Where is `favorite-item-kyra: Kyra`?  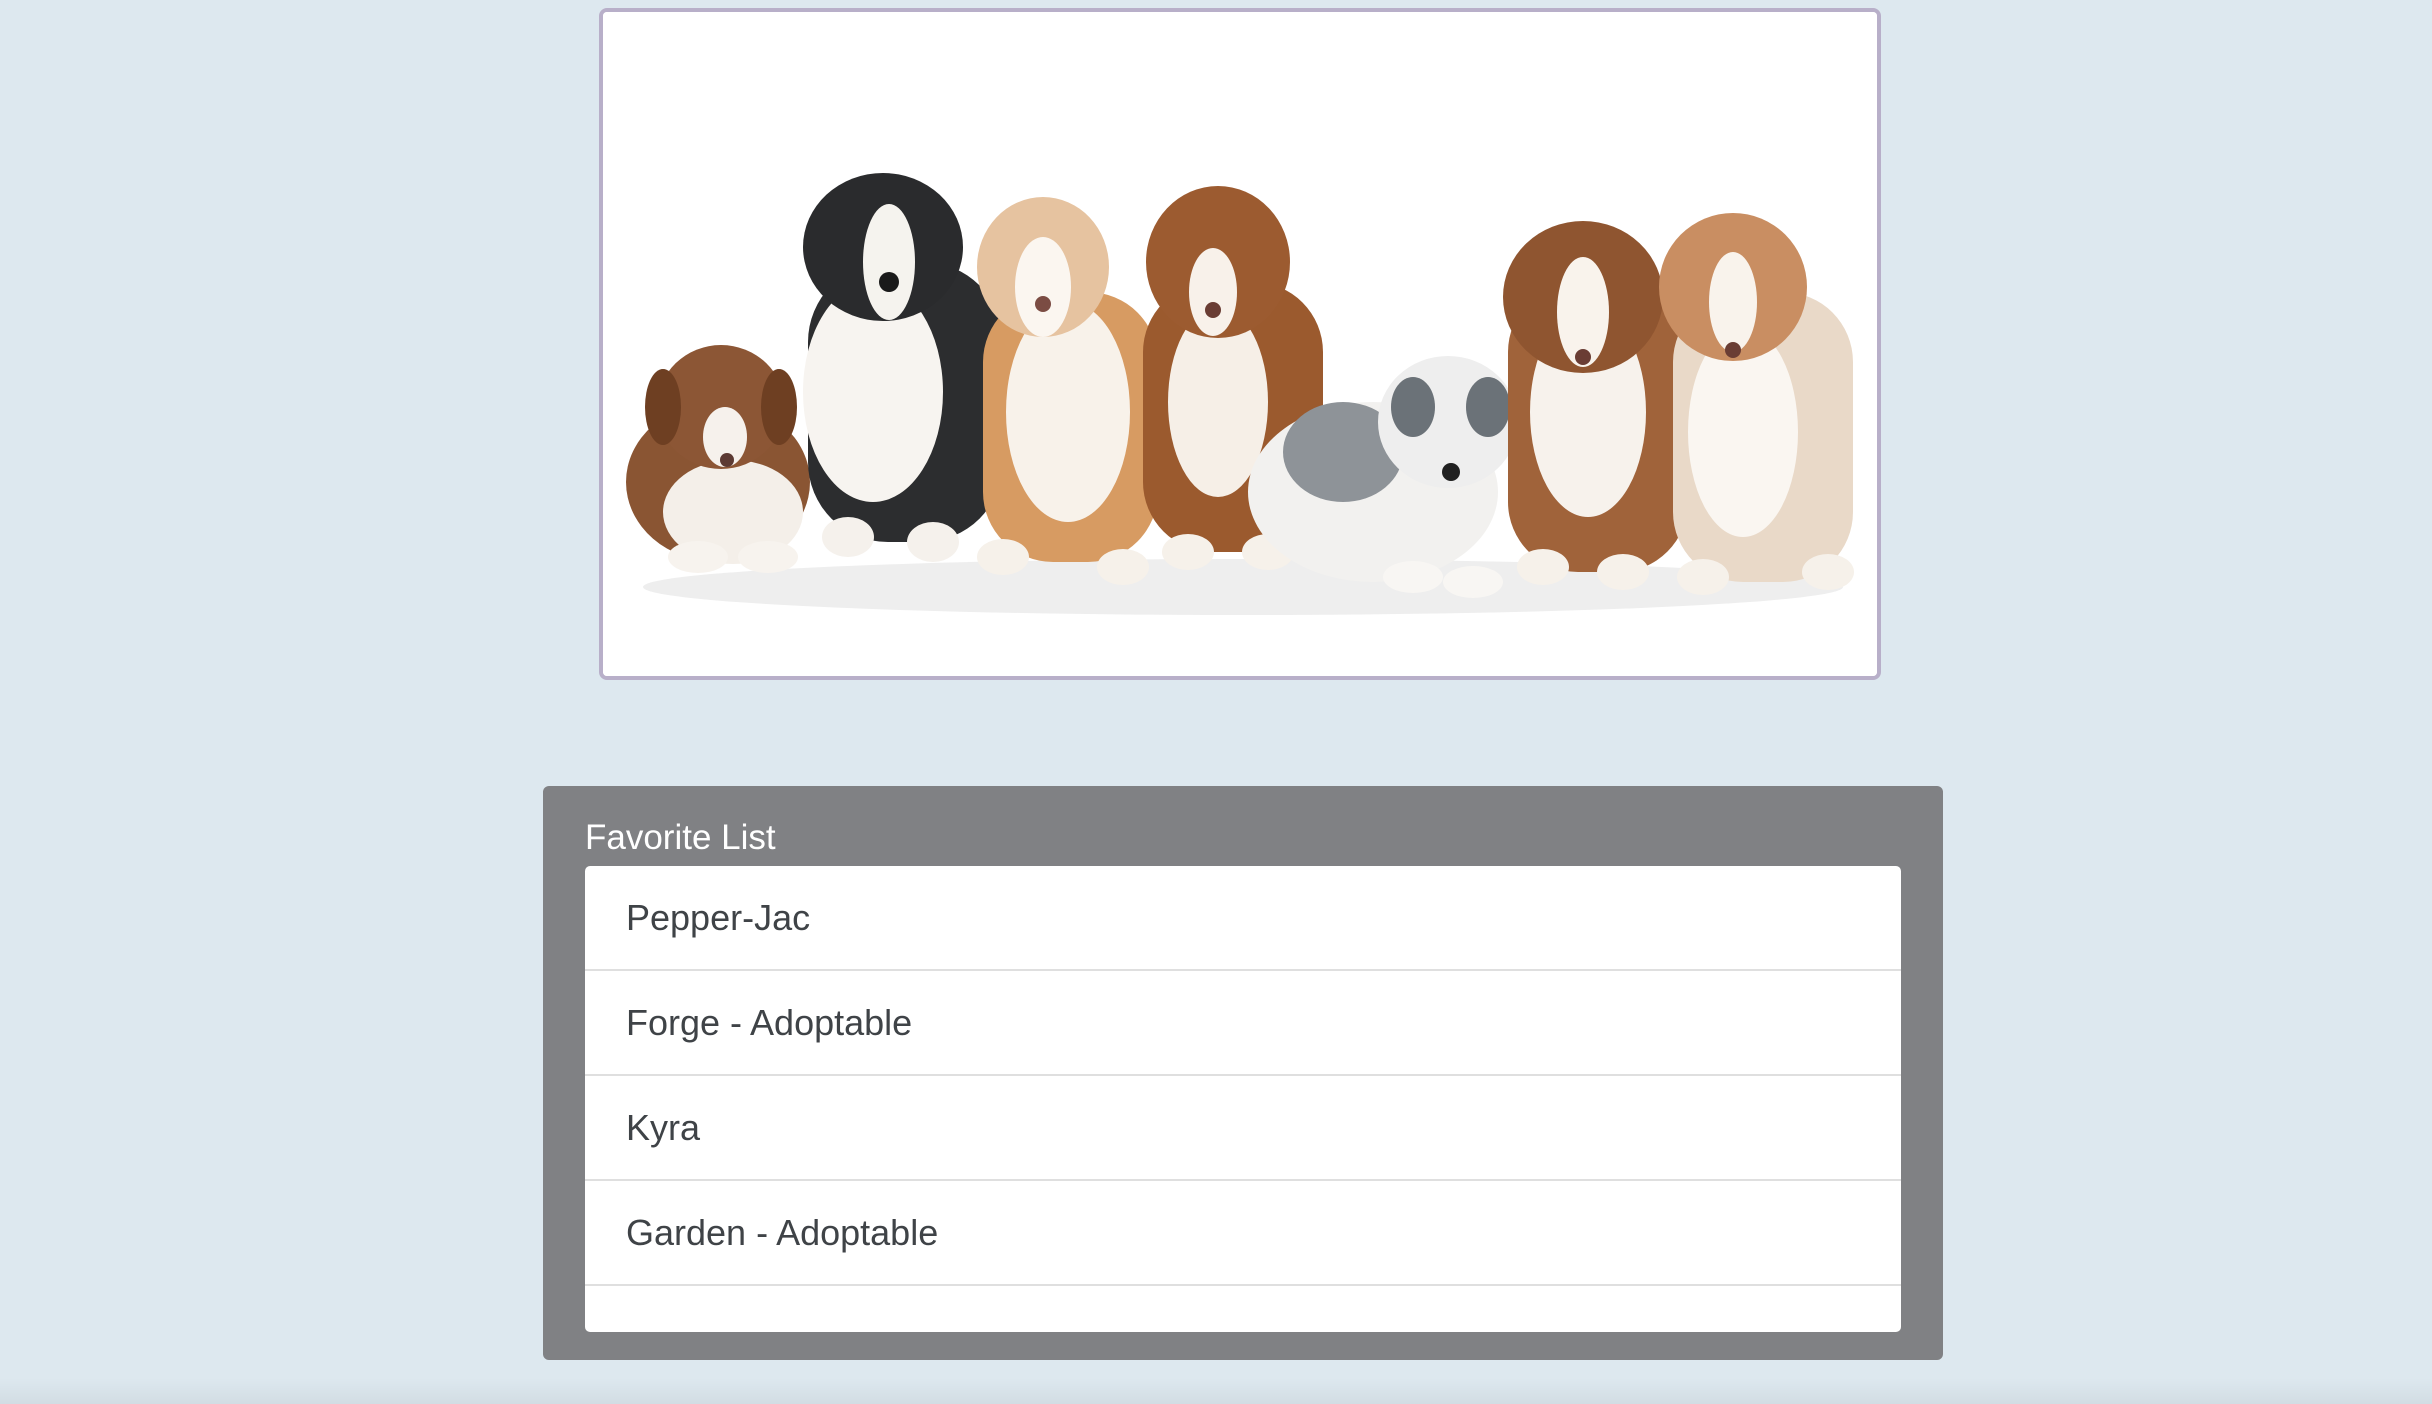 favorite-item-kyra: Kyra is located at coordinates (1243, 1128).